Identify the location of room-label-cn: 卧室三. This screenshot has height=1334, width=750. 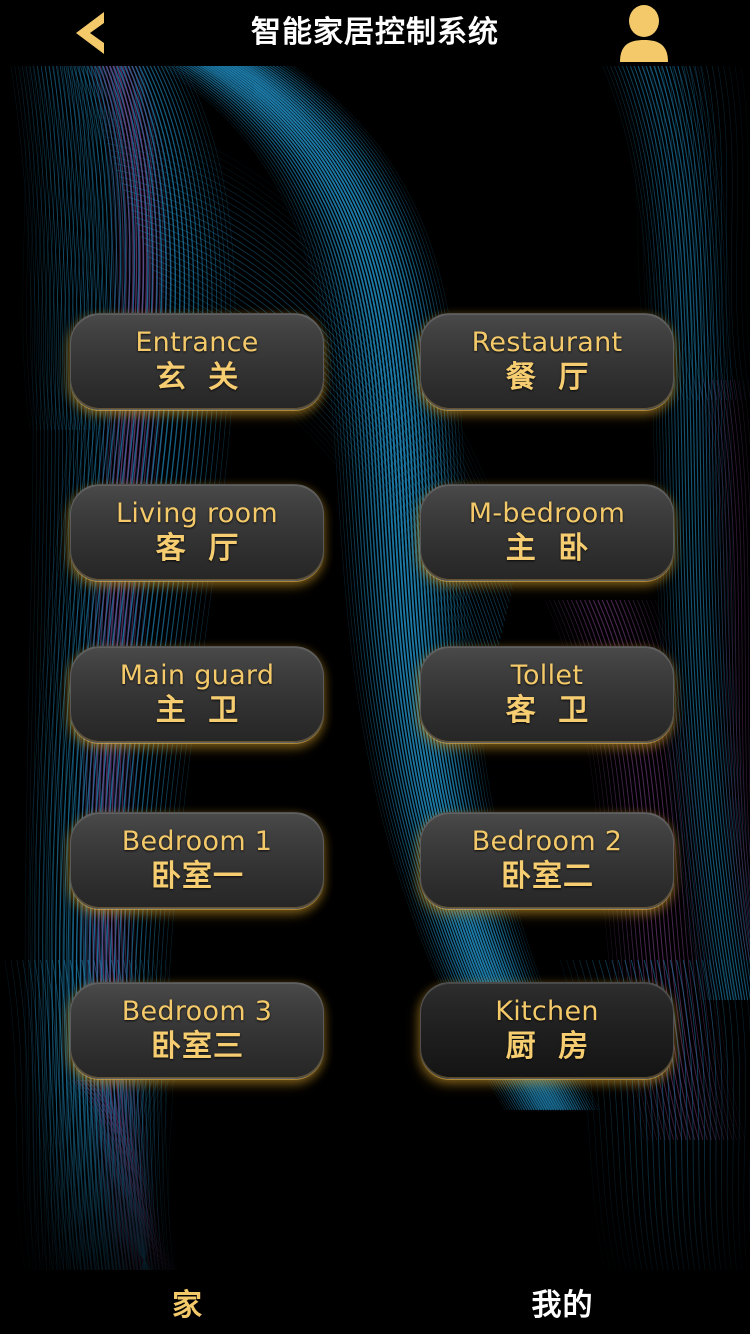
(197, 1046).